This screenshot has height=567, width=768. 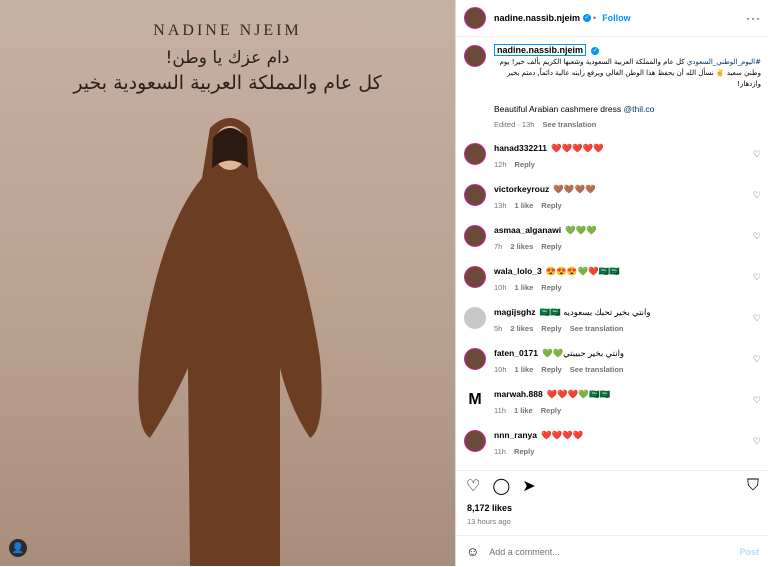 I want to click on header-username: nadine.nassib.njeim, so click(x=537, y=18).